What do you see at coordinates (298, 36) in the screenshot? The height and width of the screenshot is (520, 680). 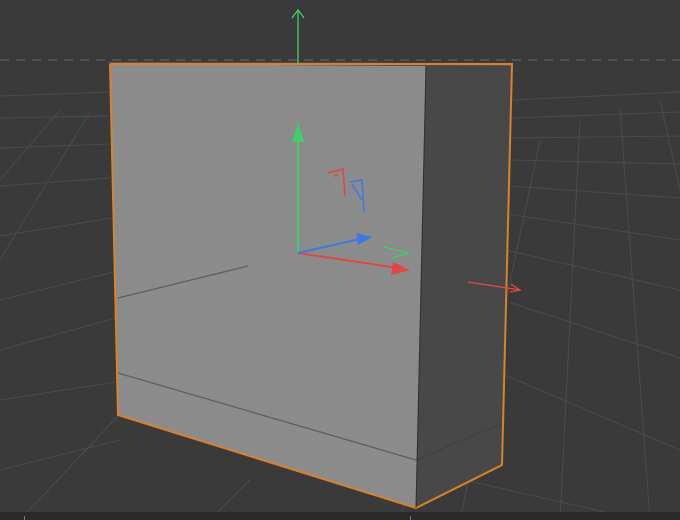 I see `world-y-axis-arrow-icon` at bounding box center [298, 36].